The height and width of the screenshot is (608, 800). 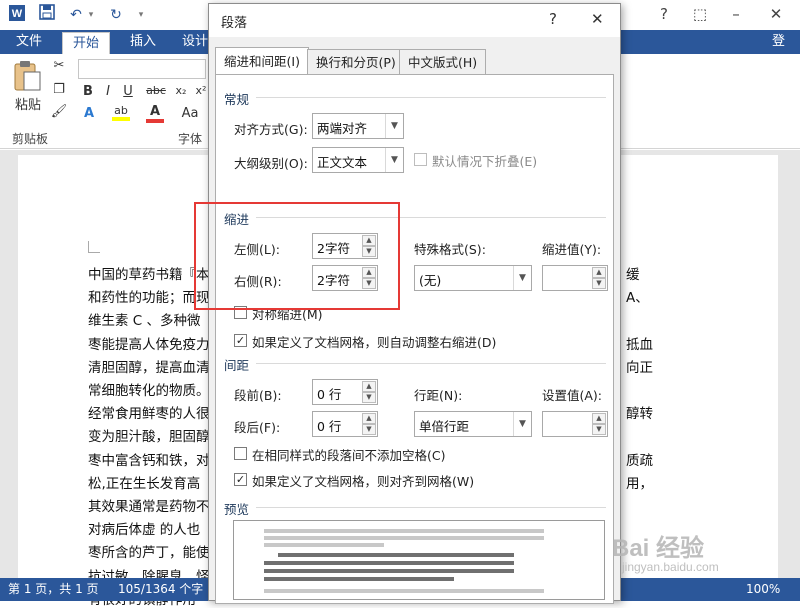 I want to click on tab-home: 开始, so click(x=86, y=43).